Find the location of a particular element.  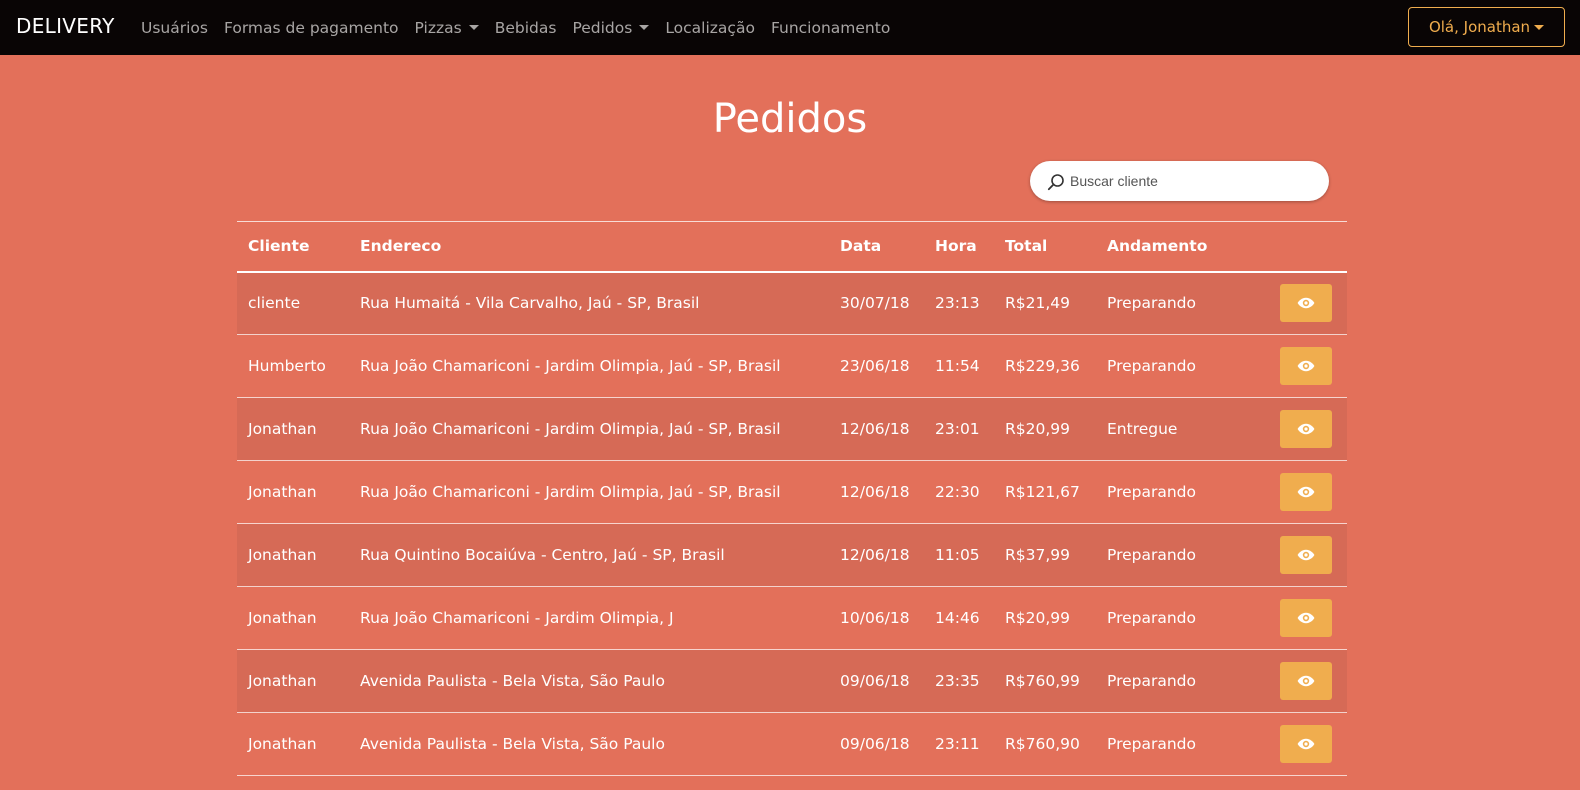

user-menu-button: Olá, Jonathan is located at coordinates (1486, 27).